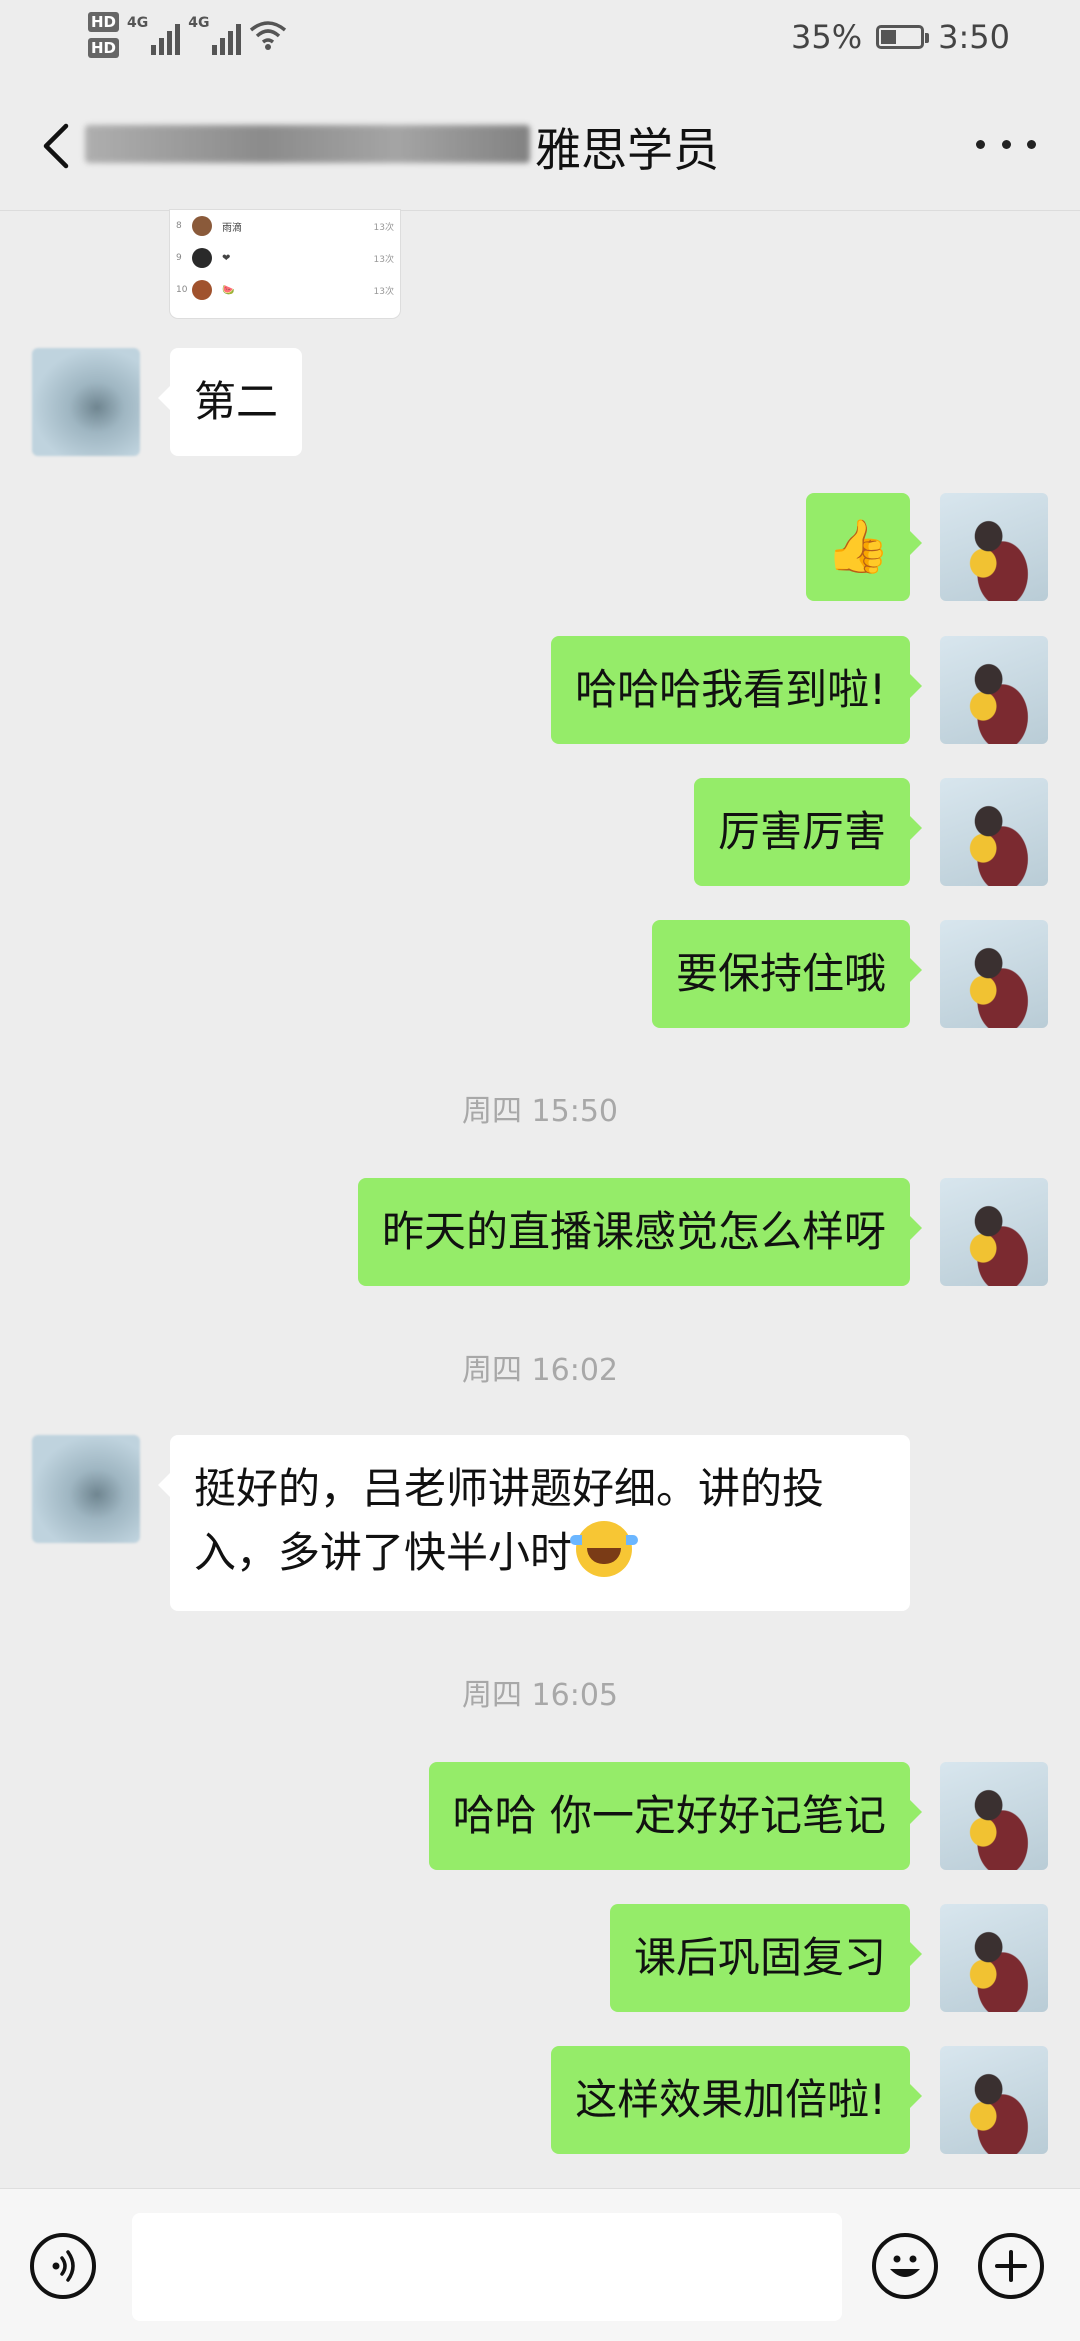 The height and width of the screenshot is (2341, 1080). What do you see at coordinates (285, 258) in the screenshot?
I see `image-row: 9 ❤ 13次` at bounding box center [285, 258].